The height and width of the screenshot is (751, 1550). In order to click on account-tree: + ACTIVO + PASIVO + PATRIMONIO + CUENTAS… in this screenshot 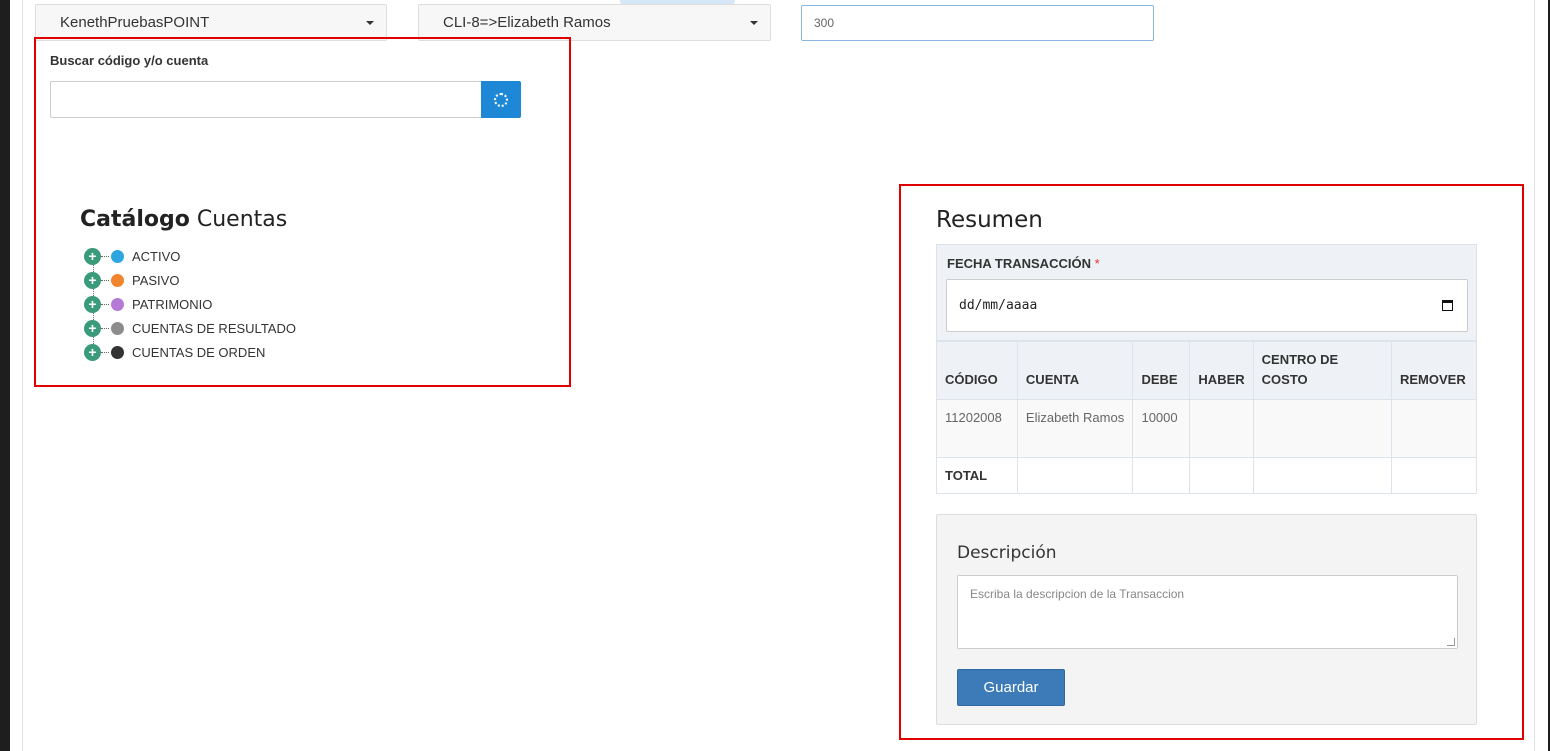, I will do `click(190, 304)`.